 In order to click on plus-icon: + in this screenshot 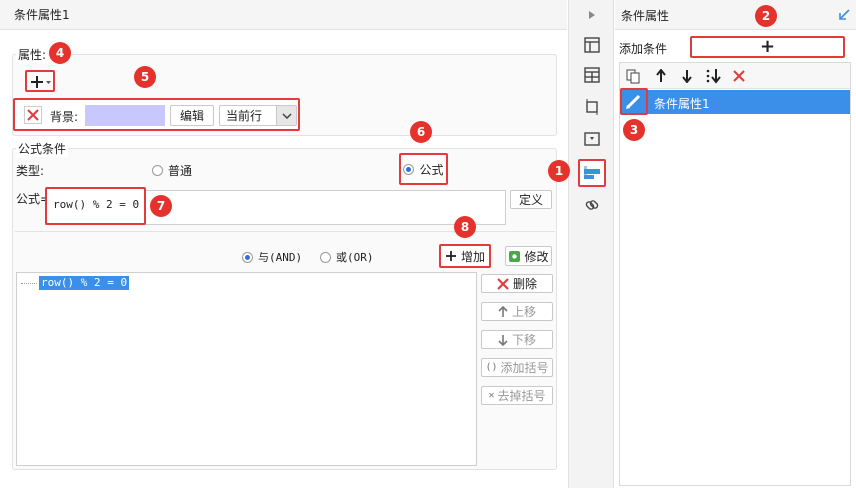, I will do `click(767, 46)`.